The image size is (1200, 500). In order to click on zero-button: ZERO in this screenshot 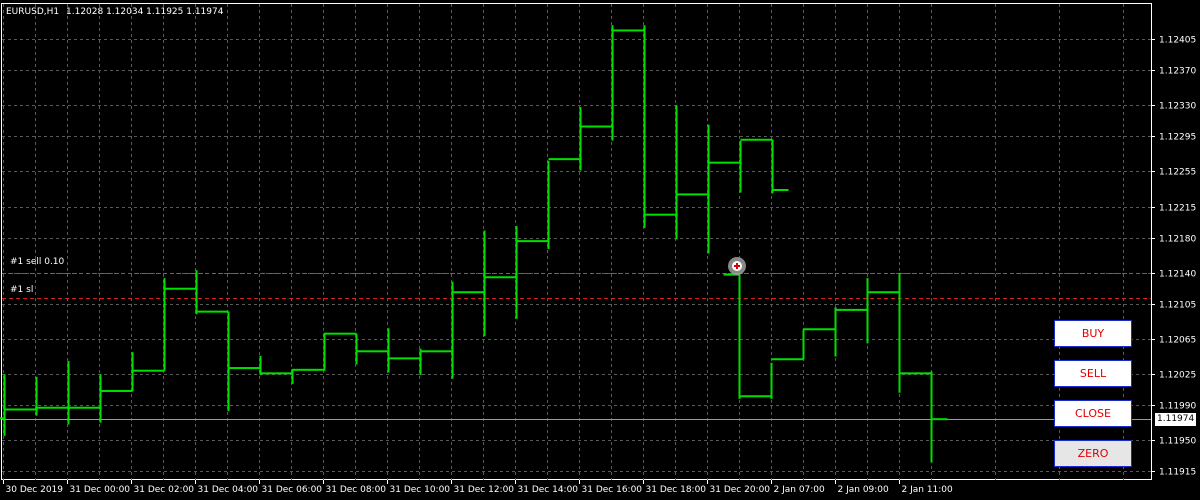, I will do `click(1093, 453)`.